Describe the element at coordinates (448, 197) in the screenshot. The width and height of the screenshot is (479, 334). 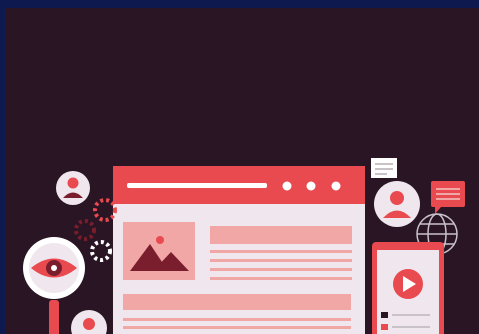
I see `chat-bubble-icon` at that location.